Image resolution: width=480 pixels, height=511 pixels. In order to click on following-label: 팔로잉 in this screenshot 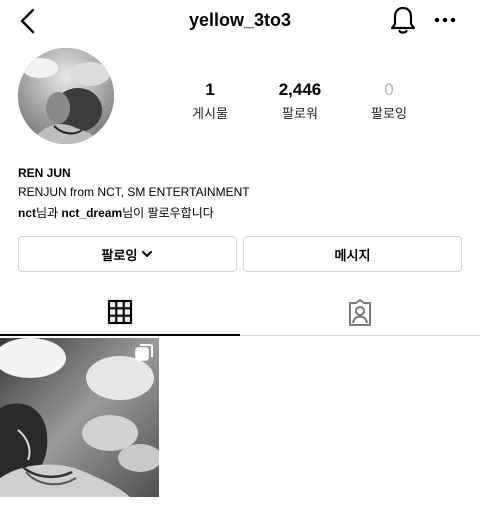, I will do `click(389, 113)`.